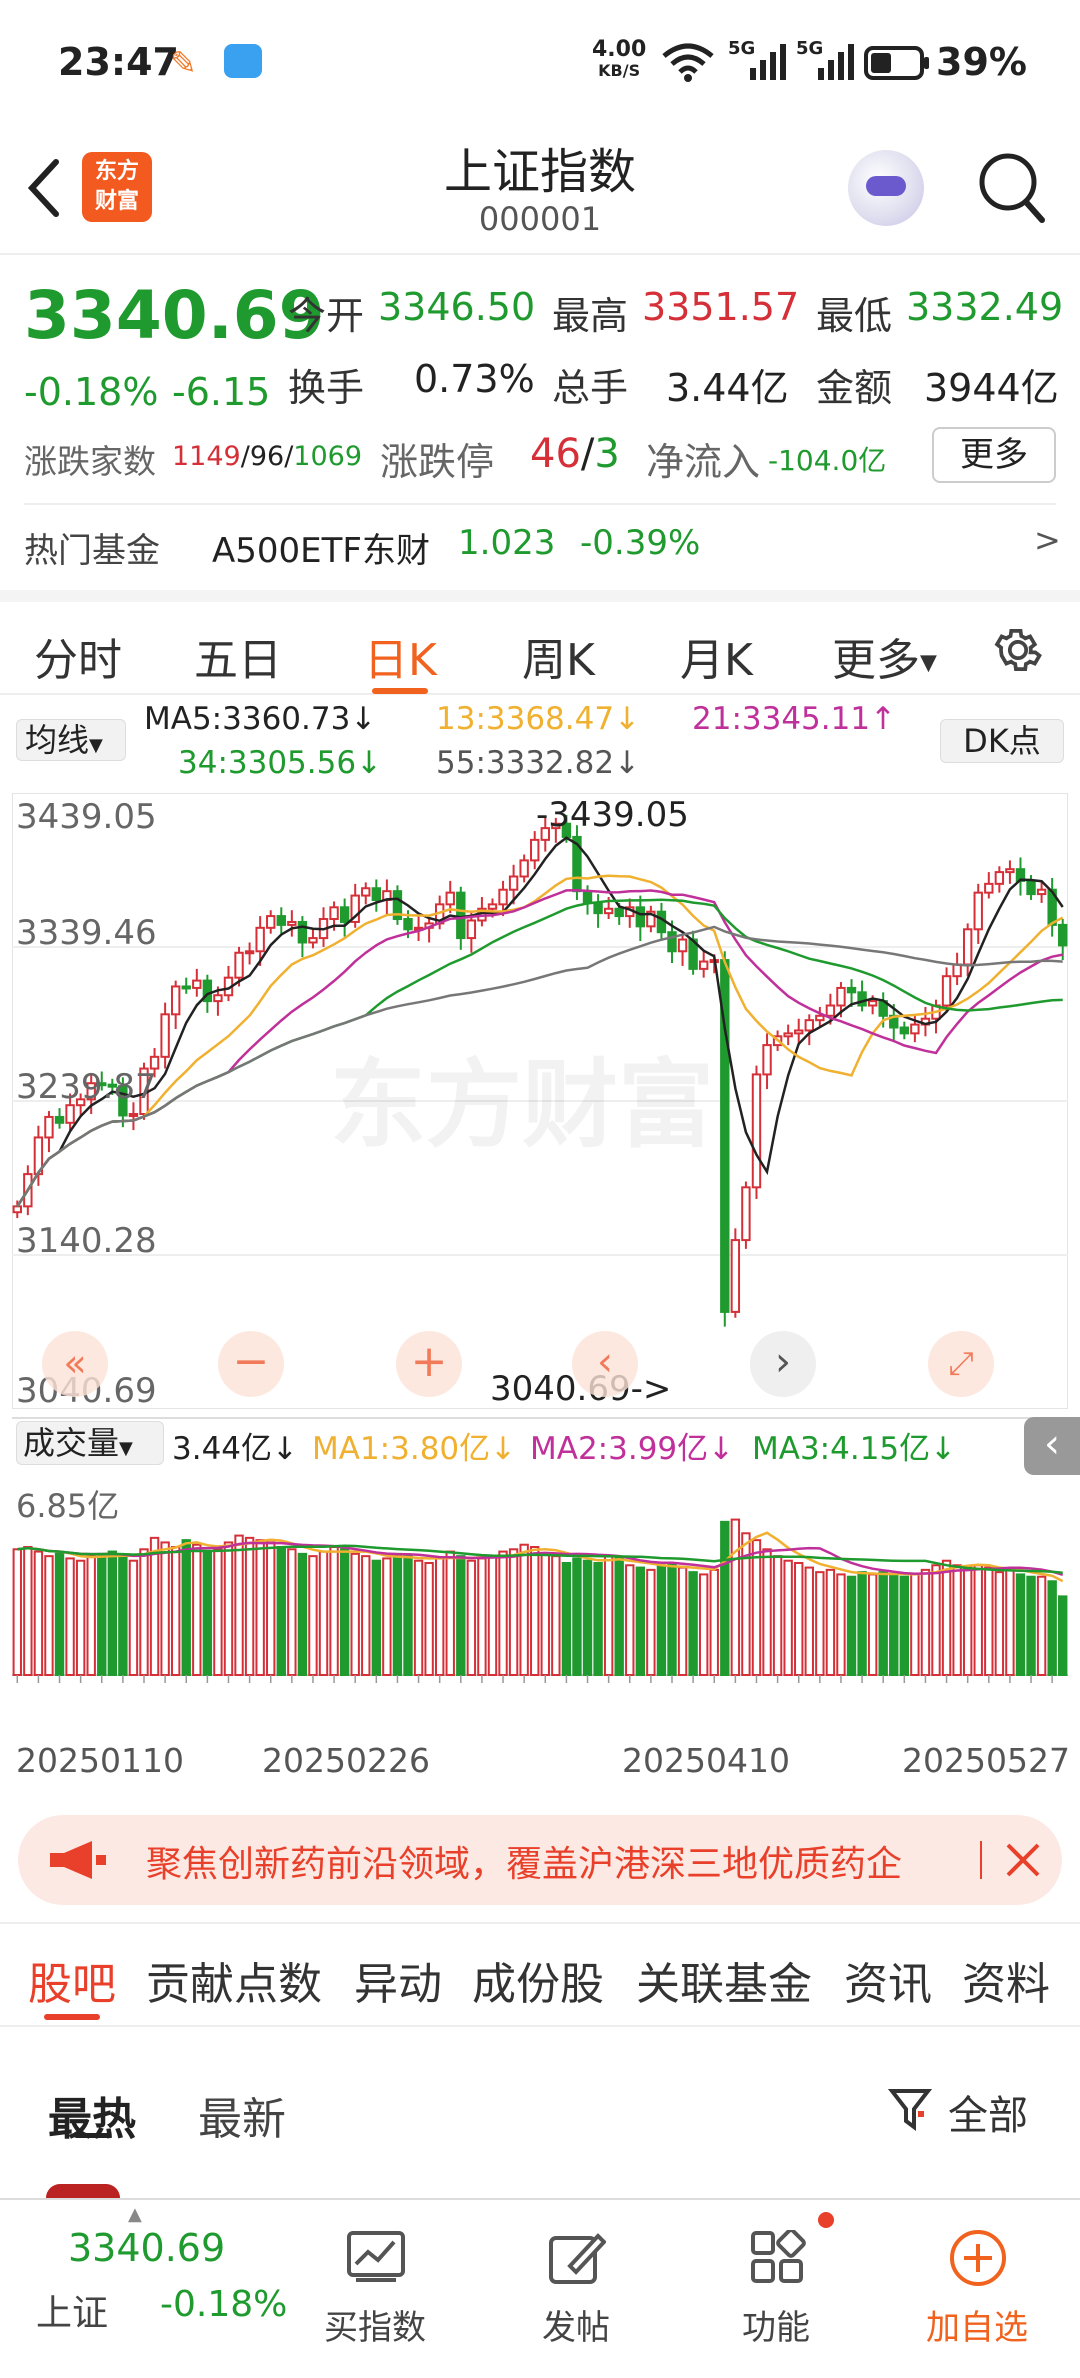 This screenshot has height=2378, width=1080. What do you see at coordinates (235, 1449) in the screenshot?
I see `volume-label: 3.44亿↓` at bounding box center [235, 1449].